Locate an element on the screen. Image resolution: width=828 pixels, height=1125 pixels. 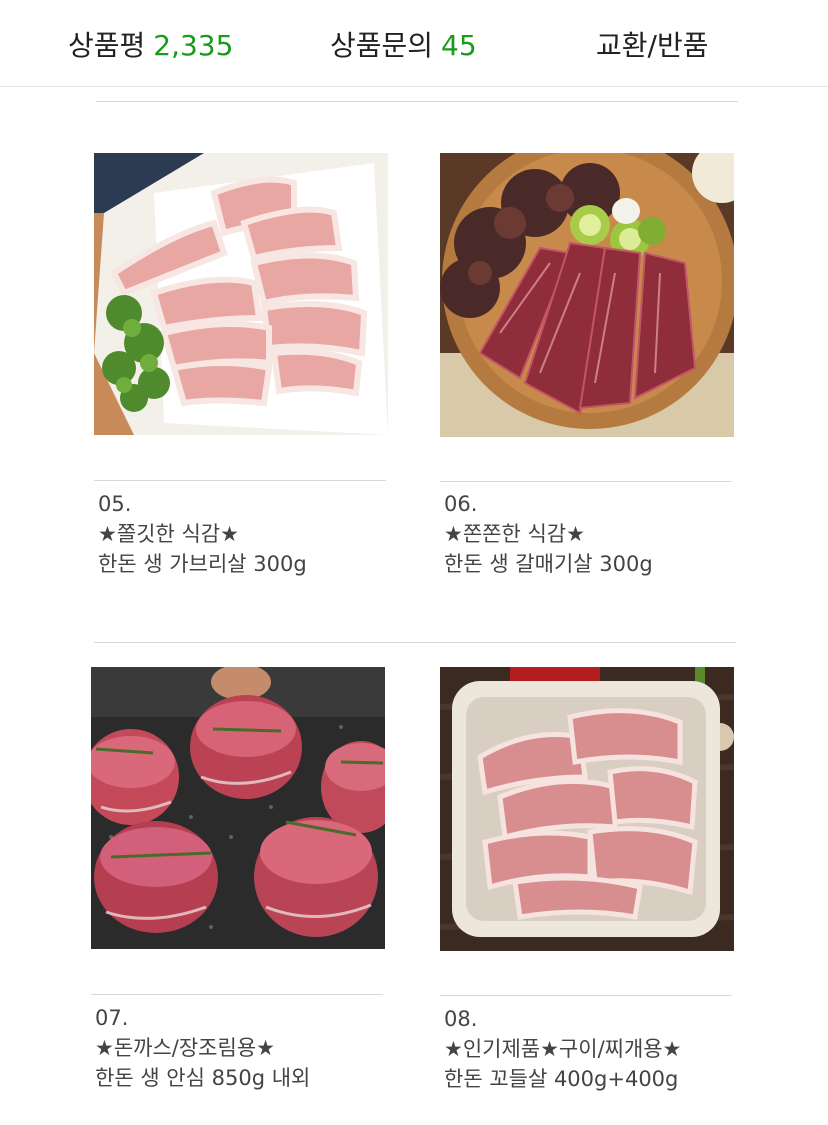
tab-qna: 상품문의 45 is located at coordinates (403, 46).